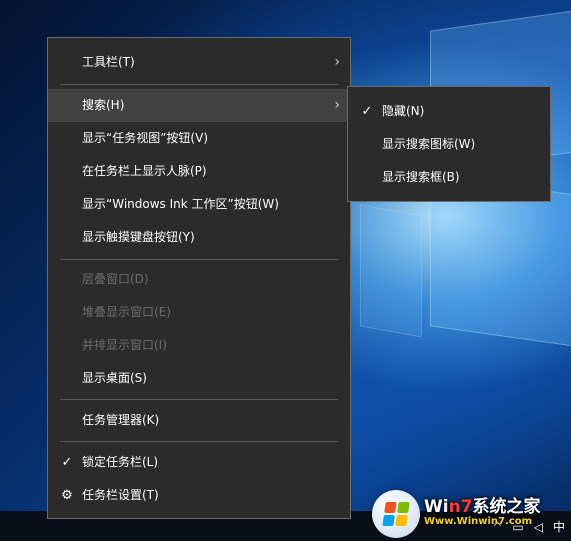  Describe the element at coordinates (482, 507) in the screenshot. I see `watermark-brand: Win7系统之家` at that location.